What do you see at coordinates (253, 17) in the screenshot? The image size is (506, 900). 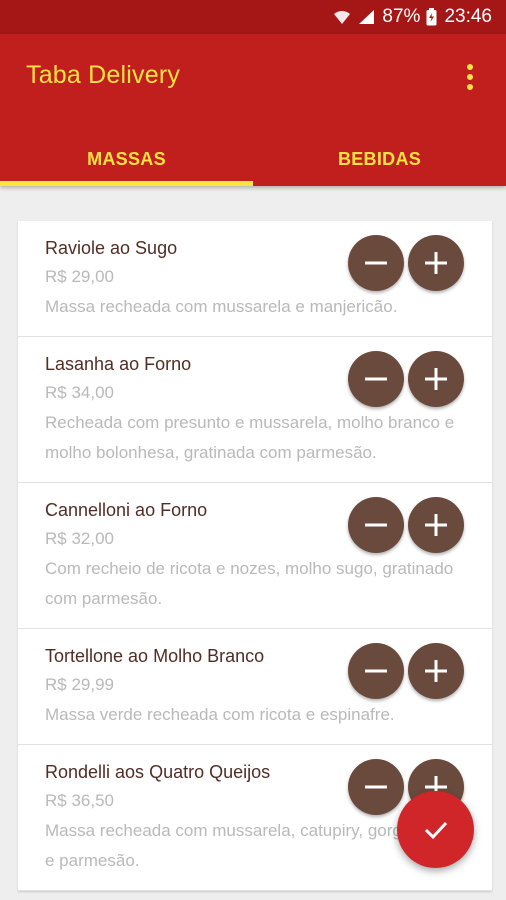 I see `status-bar: 87% 23:46` at bounding box center [253, 17].